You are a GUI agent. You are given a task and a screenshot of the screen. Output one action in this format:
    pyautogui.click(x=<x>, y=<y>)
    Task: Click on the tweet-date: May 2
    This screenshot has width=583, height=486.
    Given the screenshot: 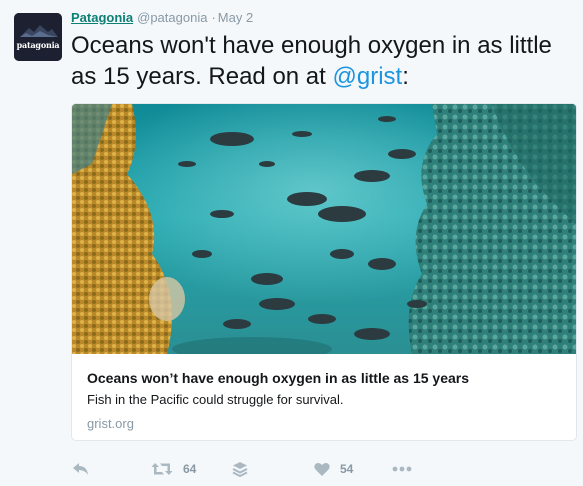 What is the action you would take?
    pyautogui.click(x=235, y=17)
    